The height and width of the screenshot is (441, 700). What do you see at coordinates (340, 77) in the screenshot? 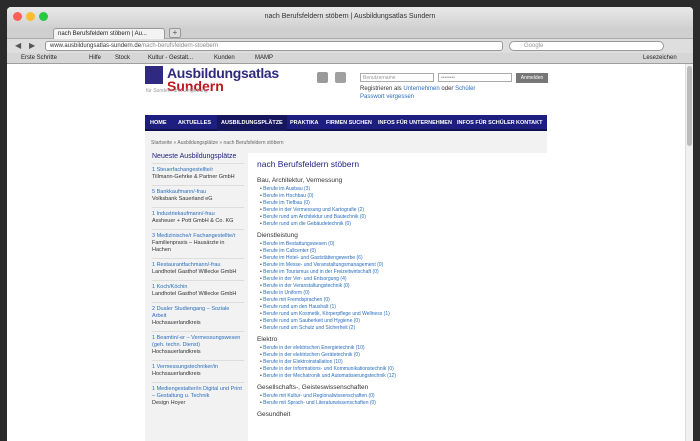
I see `rss-icon` at bounding box center [340, 77].